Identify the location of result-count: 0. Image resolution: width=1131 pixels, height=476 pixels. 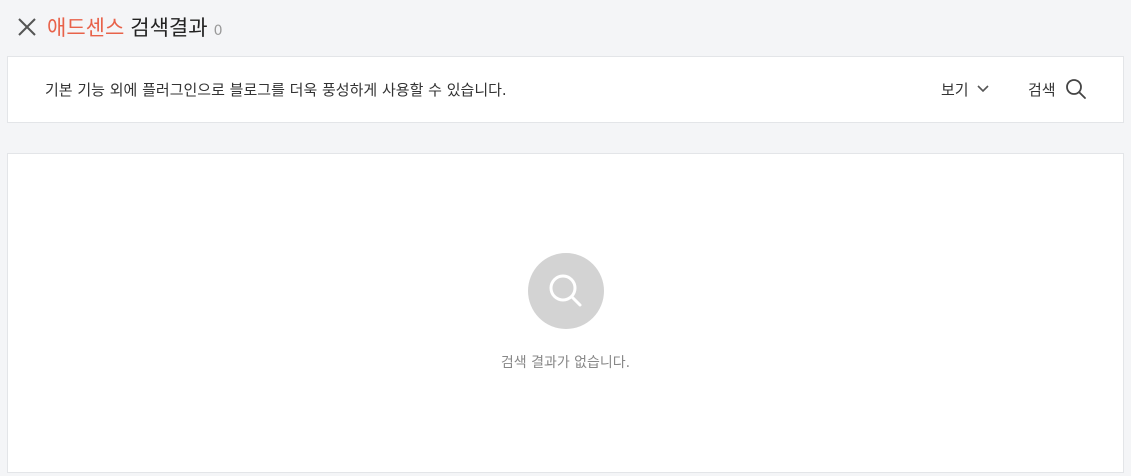
(218, 31).